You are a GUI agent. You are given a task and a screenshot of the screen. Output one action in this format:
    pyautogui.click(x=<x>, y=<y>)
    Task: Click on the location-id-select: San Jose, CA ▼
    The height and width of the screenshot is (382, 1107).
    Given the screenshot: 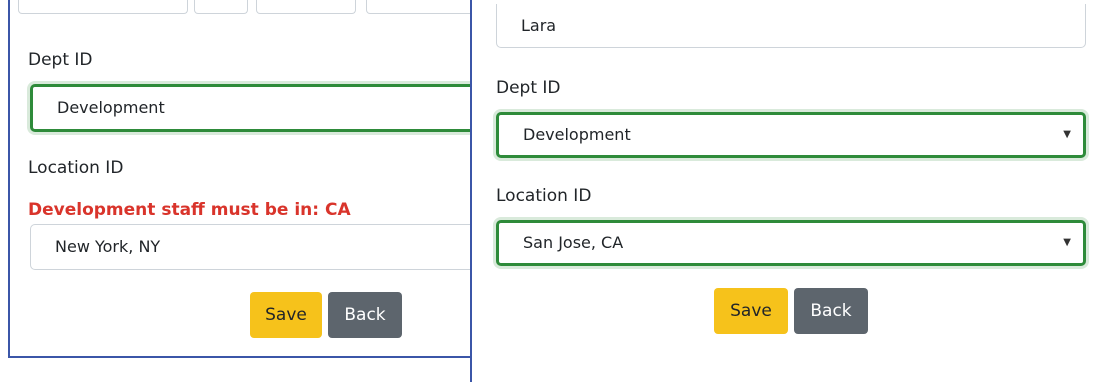 What is the action you would take?
    pyautogui.click(x=791, y=243)
    